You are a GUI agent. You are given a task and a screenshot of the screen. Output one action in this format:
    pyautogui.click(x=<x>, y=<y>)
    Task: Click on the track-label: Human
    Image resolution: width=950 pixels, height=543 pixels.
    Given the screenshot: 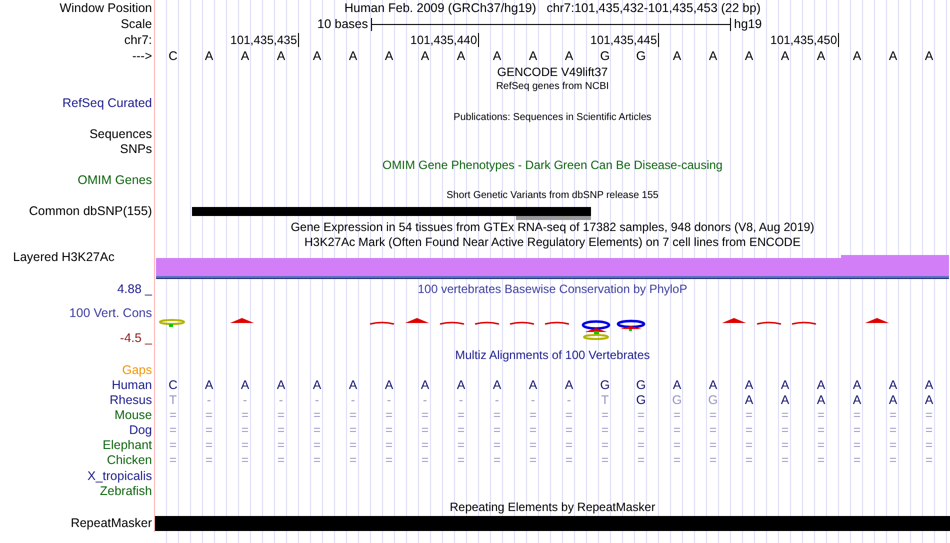 What is the action you would take?
    pyautogui.click(x=132, y=385)
    